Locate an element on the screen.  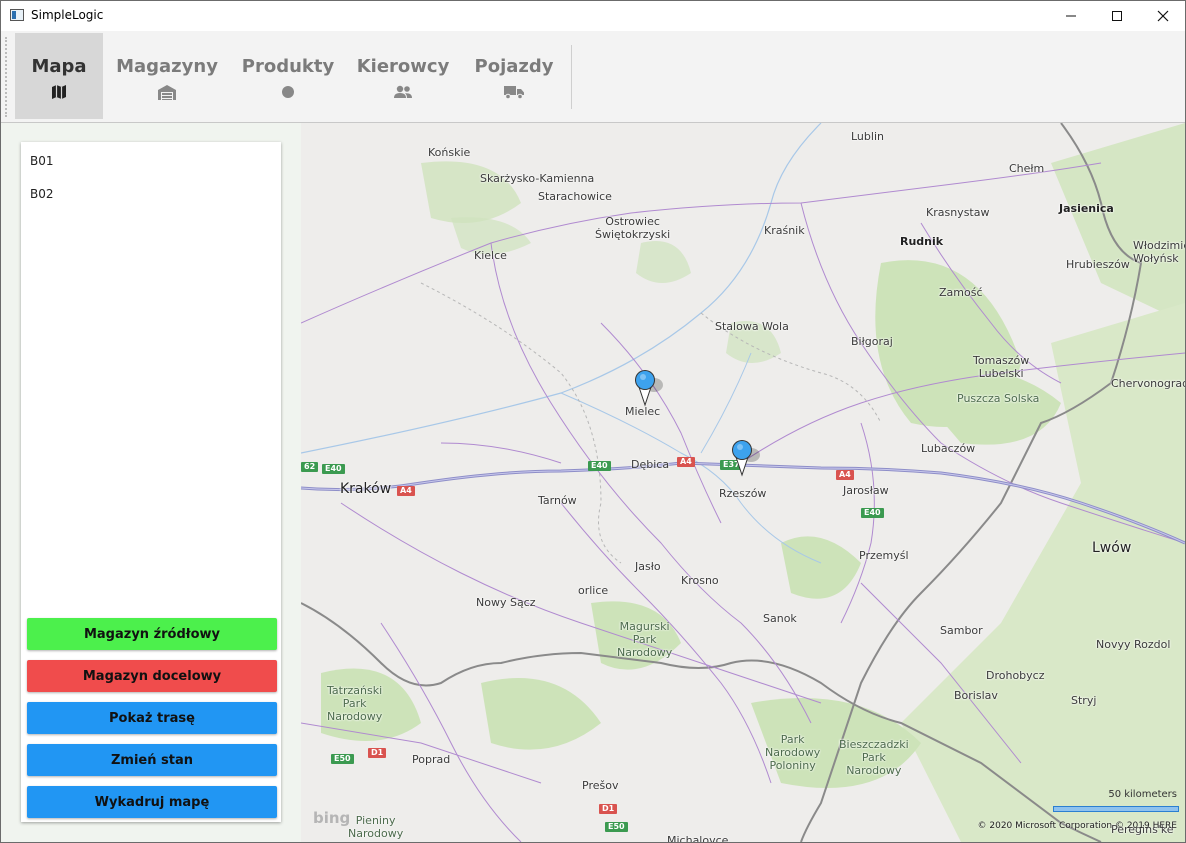
map-label: Lwów is located at coordinates (1112, 548).